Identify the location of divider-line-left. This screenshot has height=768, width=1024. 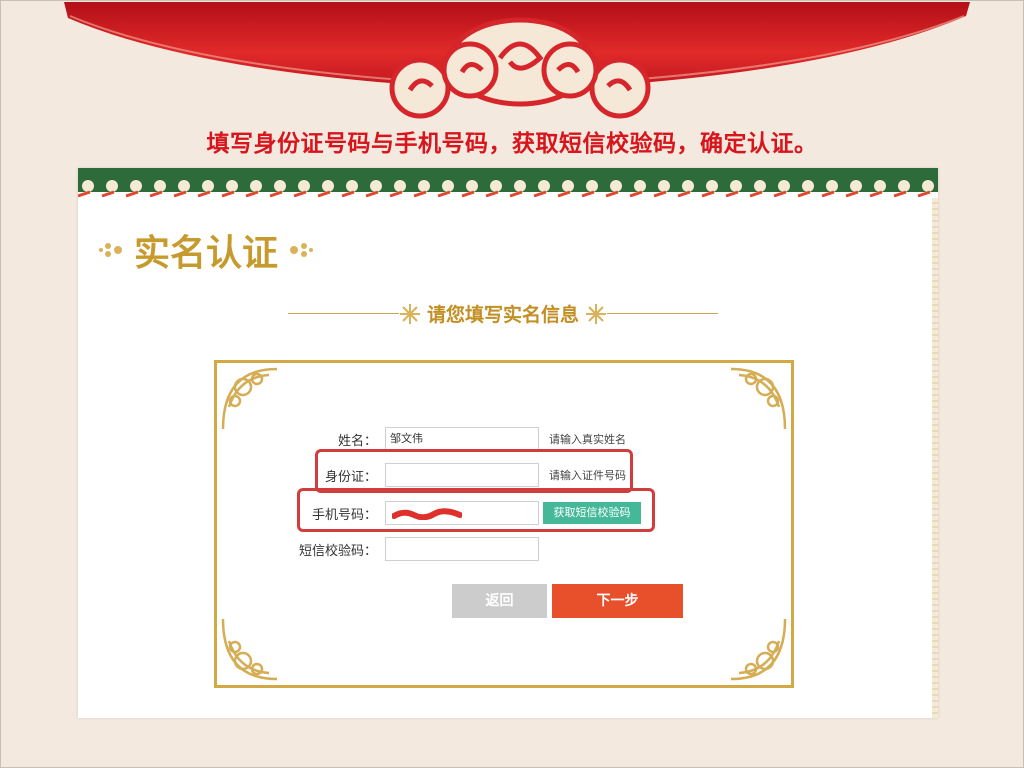
(343, 313).